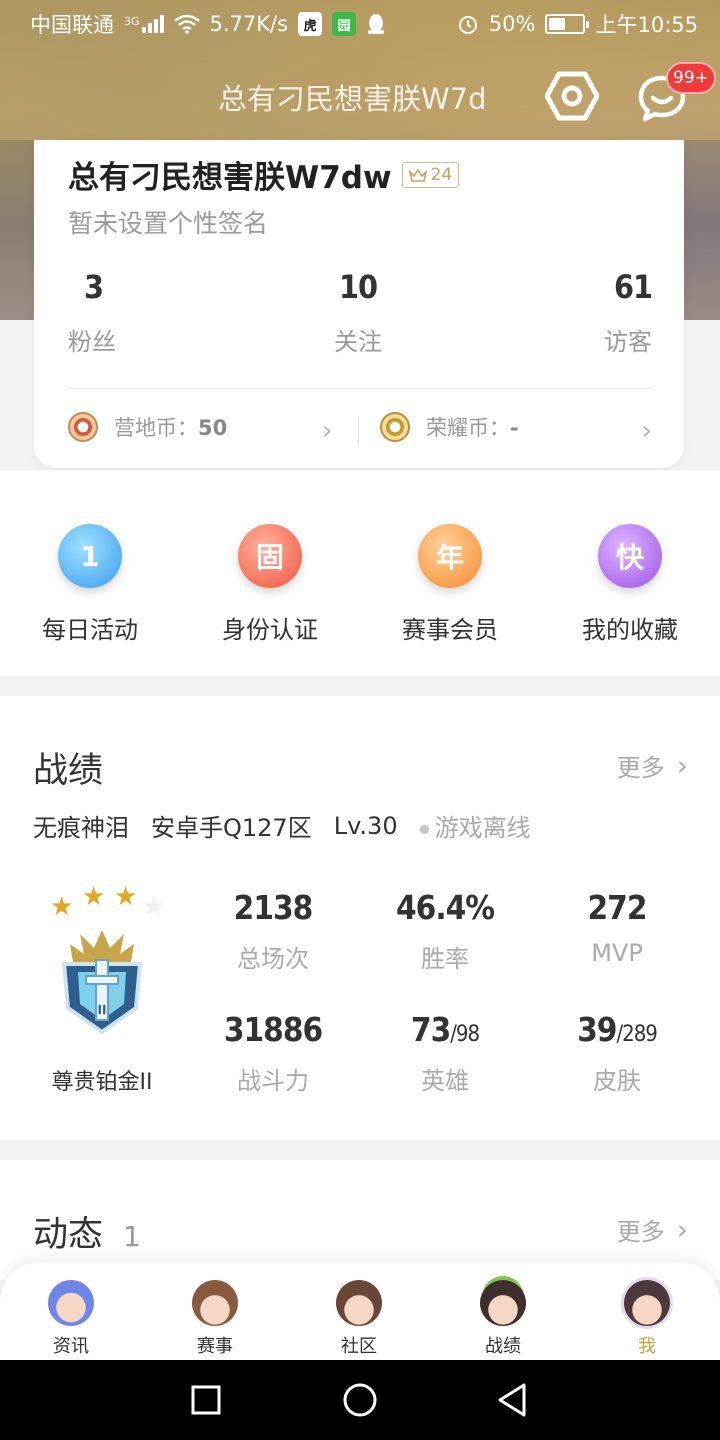 The height and width of the screenshot is (1440, 720). I want to click on stat-followers-value: 3, so click(94, 287).